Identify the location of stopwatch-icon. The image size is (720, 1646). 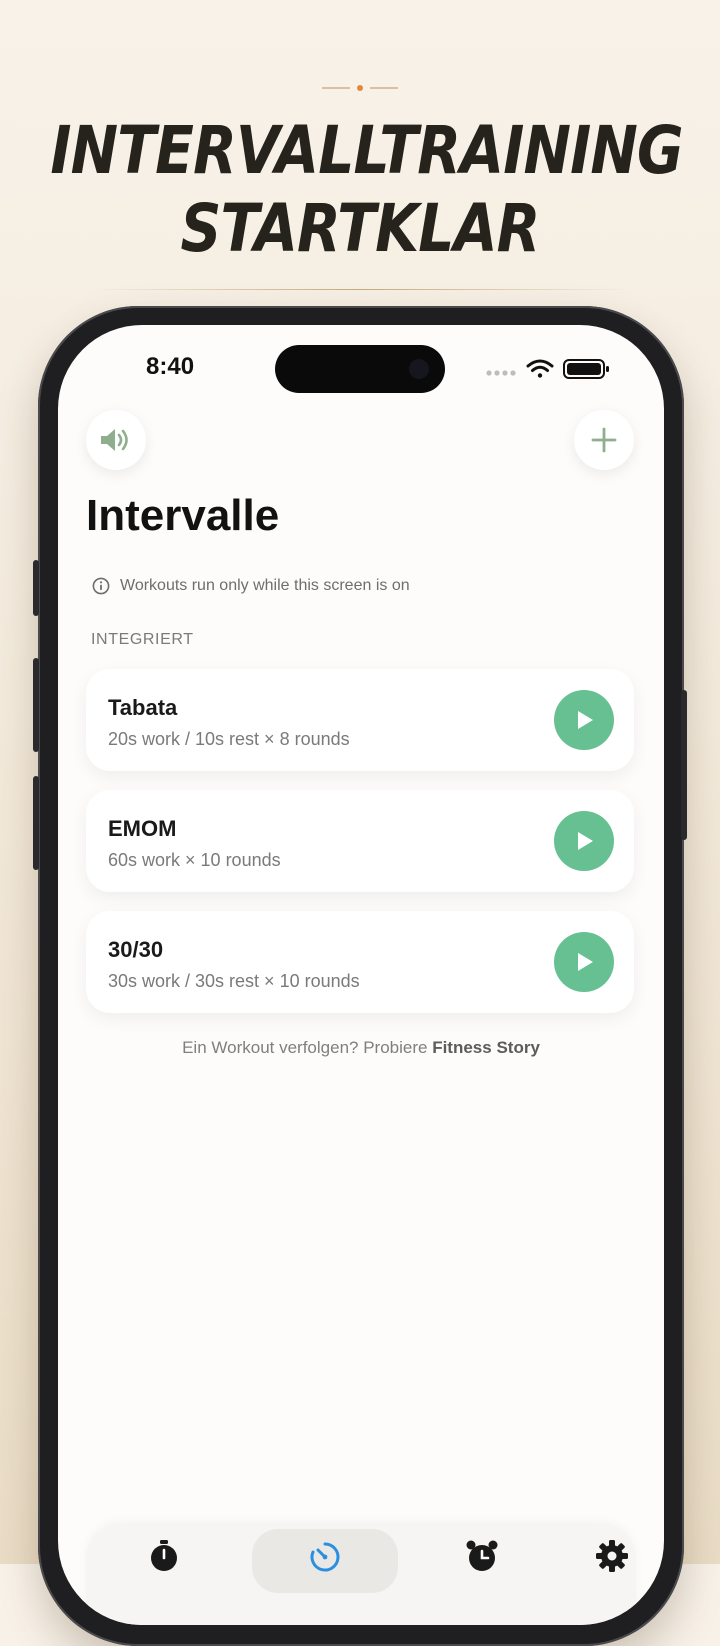
(164, 1555).